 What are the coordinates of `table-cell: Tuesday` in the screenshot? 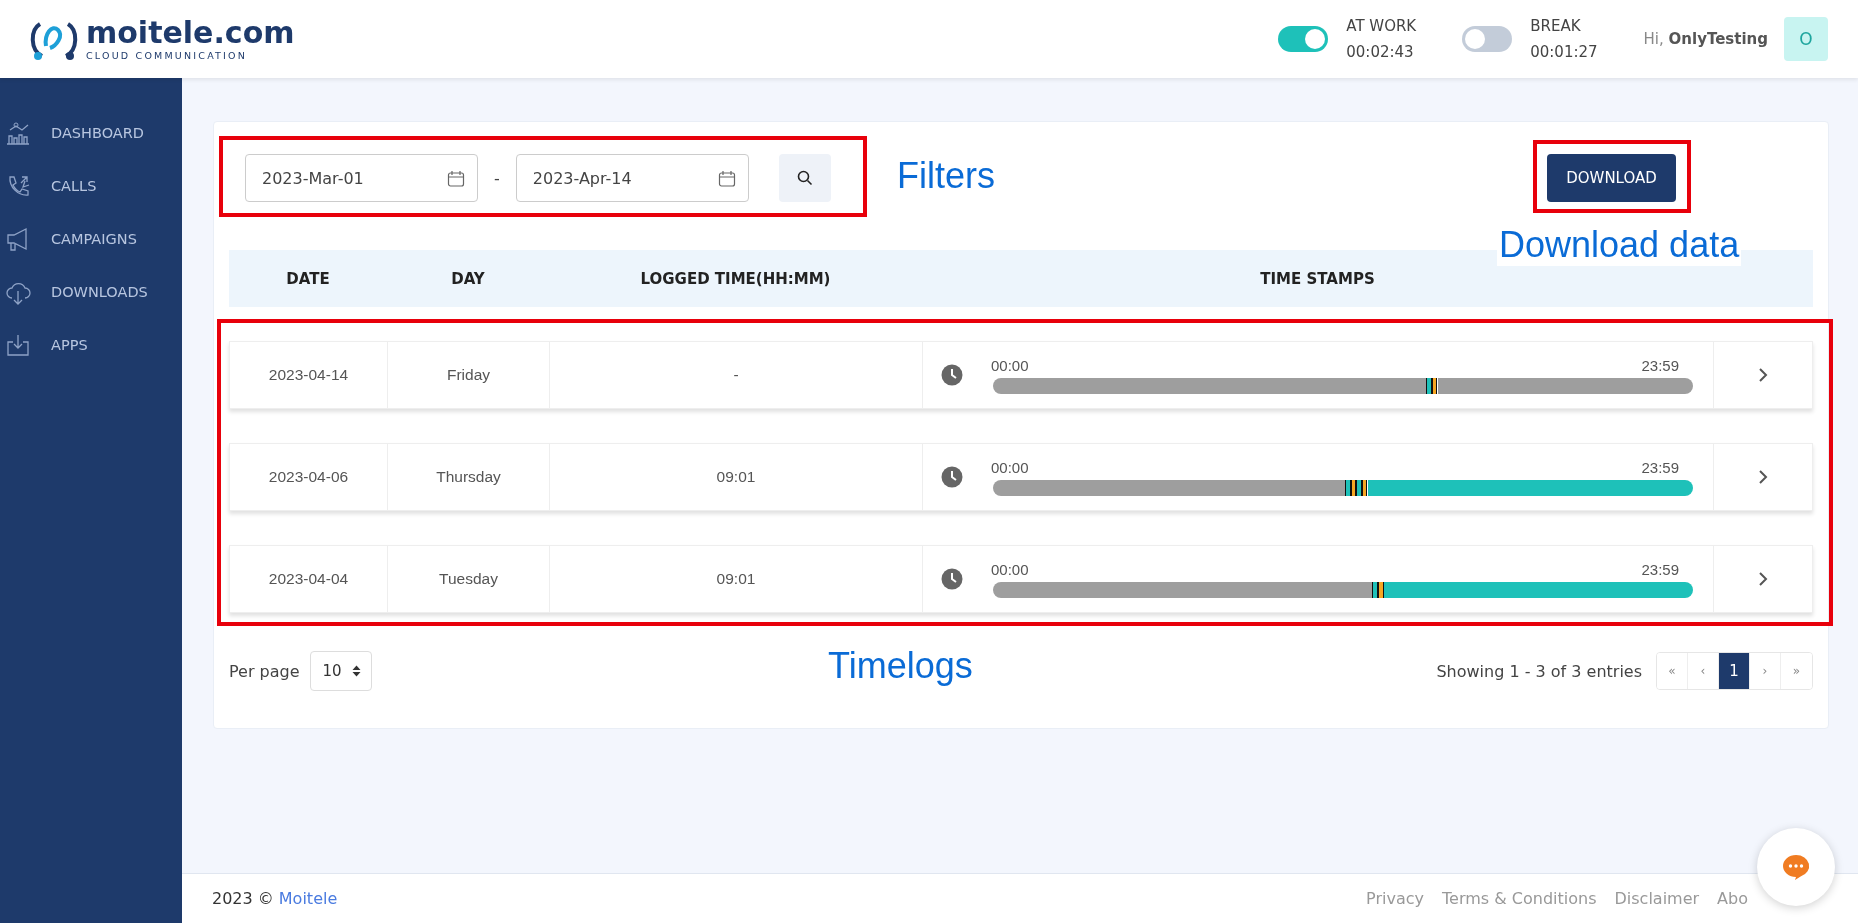 It's located at (469, 579).